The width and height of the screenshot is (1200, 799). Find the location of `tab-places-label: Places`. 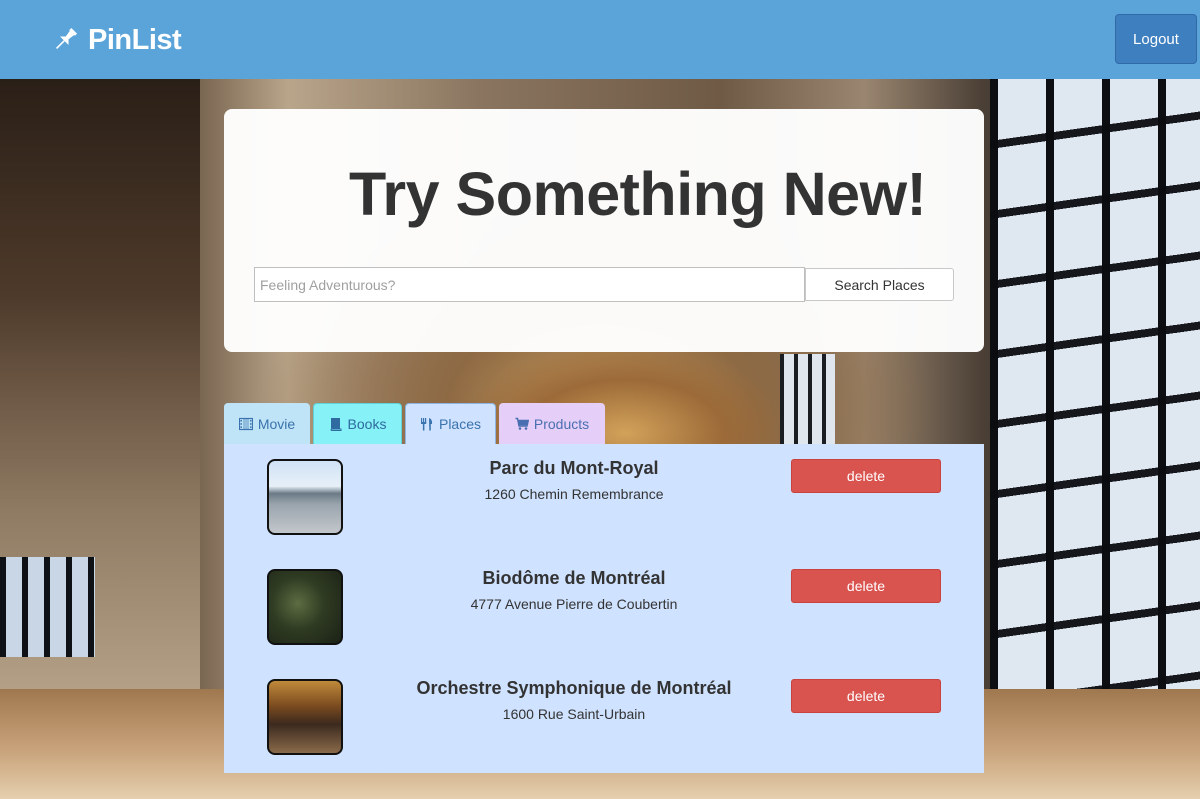

tab-places-label: Places is located at coordinates (460, 424).